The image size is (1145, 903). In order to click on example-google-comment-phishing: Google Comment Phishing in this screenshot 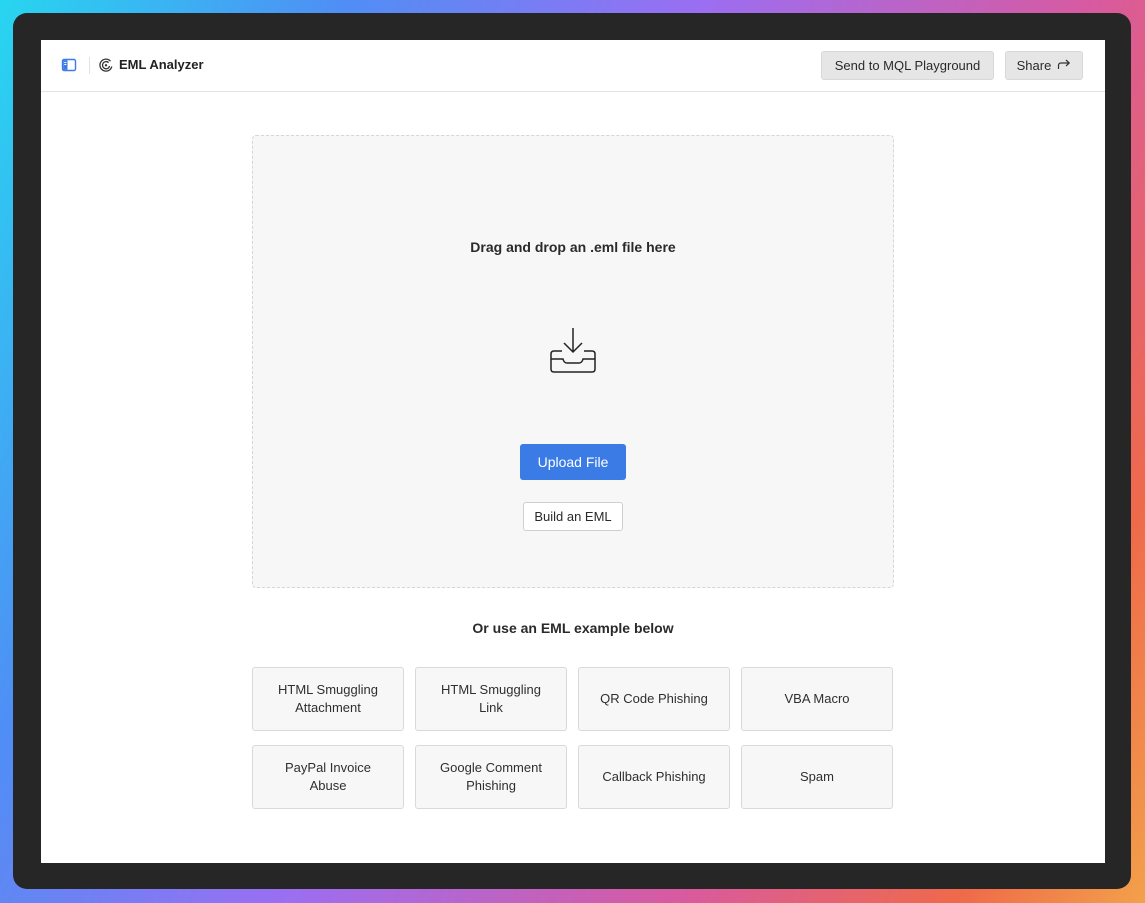, I will do `click(491, 777)`.